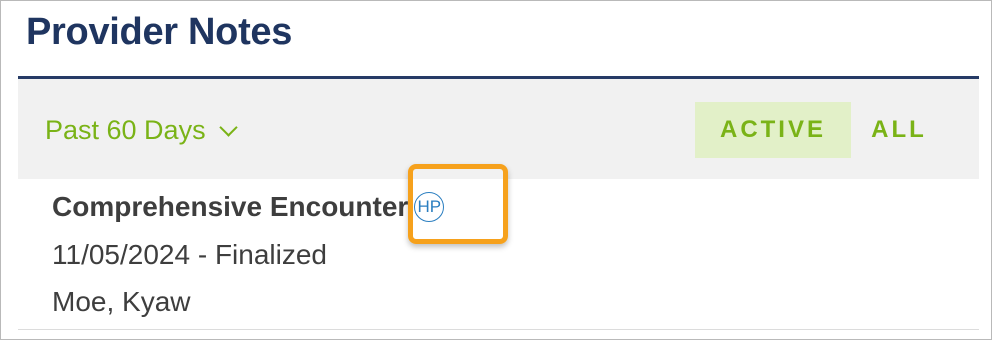  What do you see at coordinates (228, 127) in the screenshot?
I see `chevron-down-icon` at bounding box center [228, 127].